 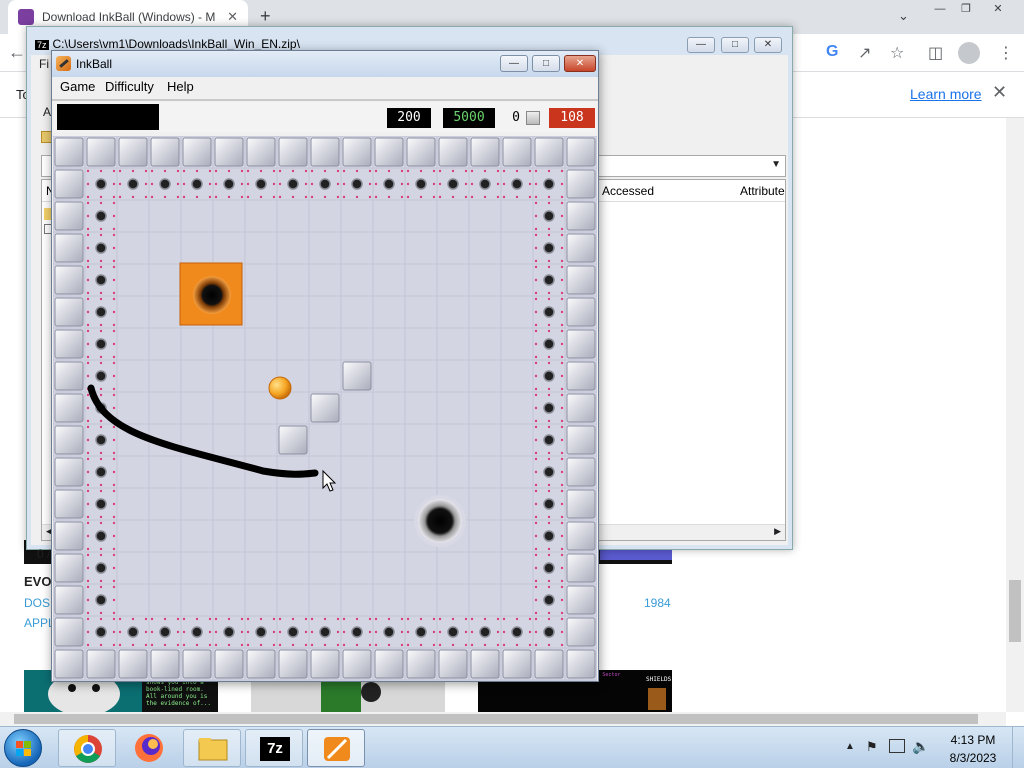 What do you see at coordinates (864, 53) in the screenshot?
I see `share-icon: ↗` at bounding box center [864, 53].